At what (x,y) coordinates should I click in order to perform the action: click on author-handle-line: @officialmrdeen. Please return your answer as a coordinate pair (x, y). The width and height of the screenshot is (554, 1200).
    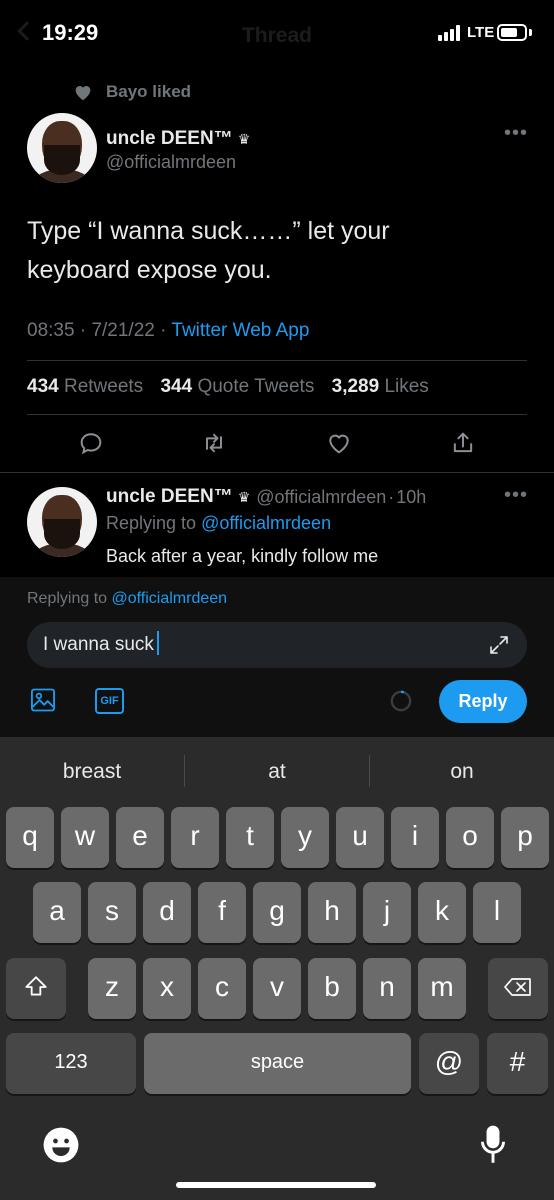
    Looking at the image, I should click on (171, 162).